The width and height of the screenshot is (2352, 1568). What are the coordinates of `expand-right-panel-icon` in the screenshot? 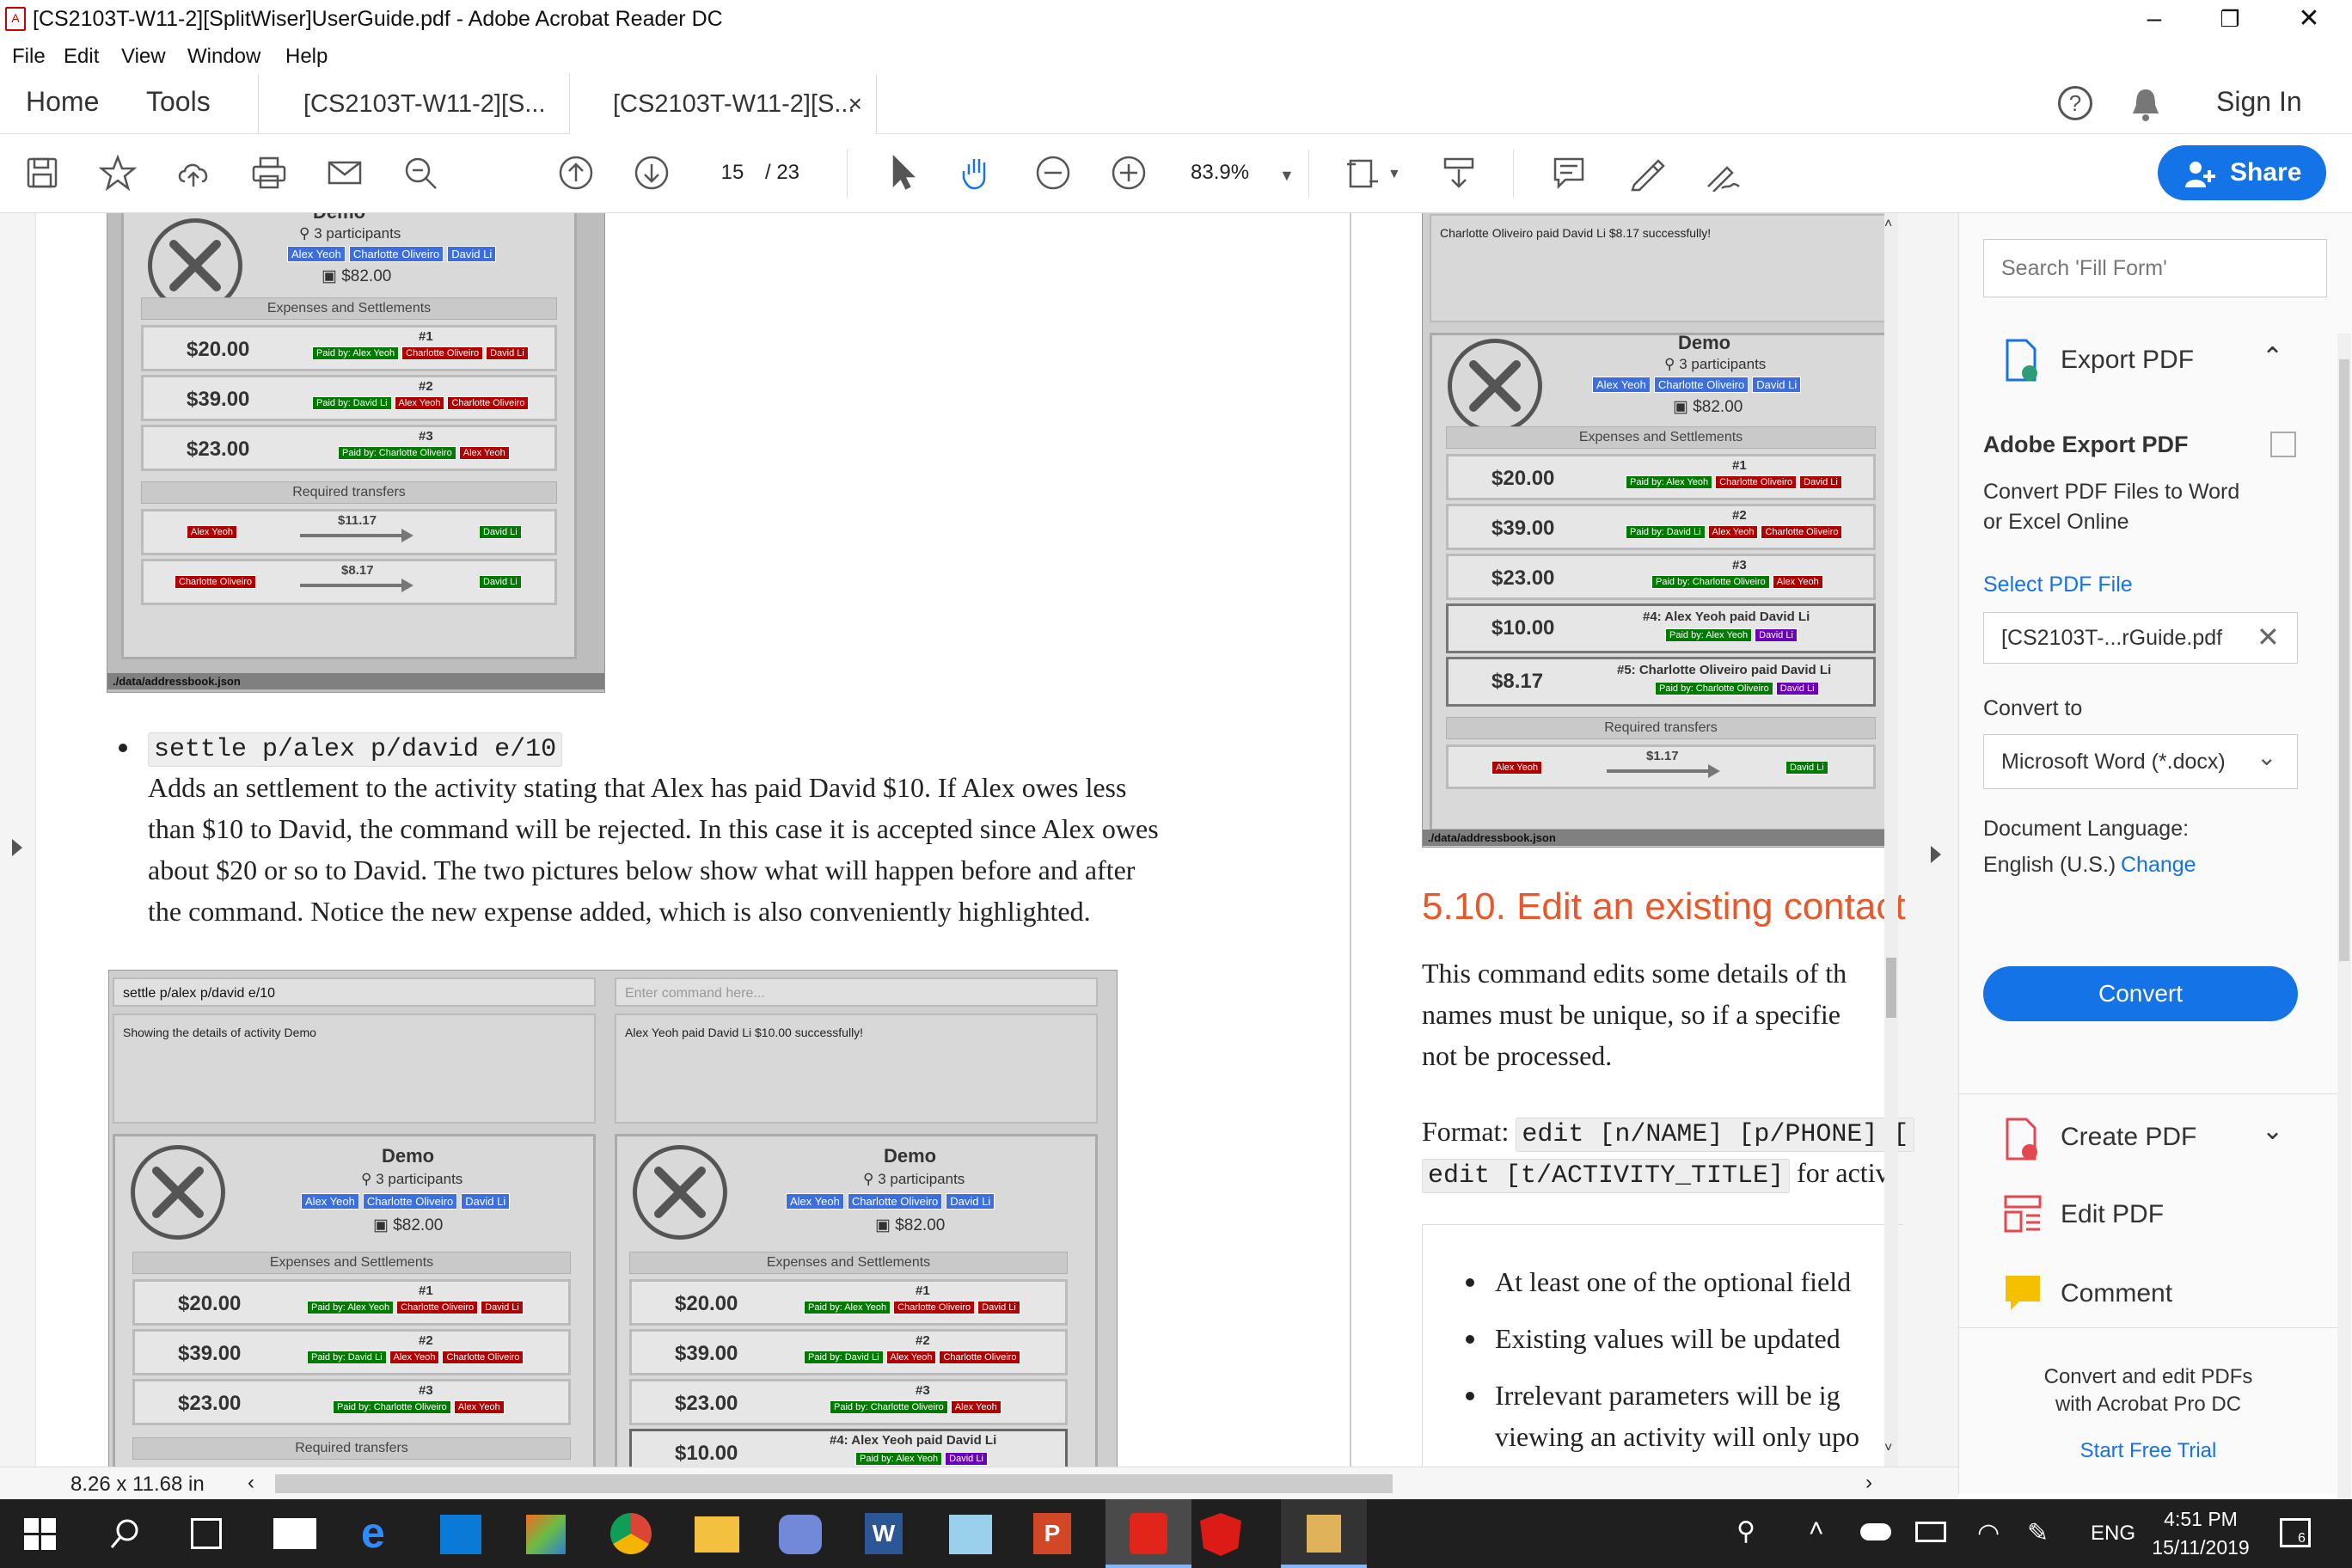 It's located at (1936, 854).